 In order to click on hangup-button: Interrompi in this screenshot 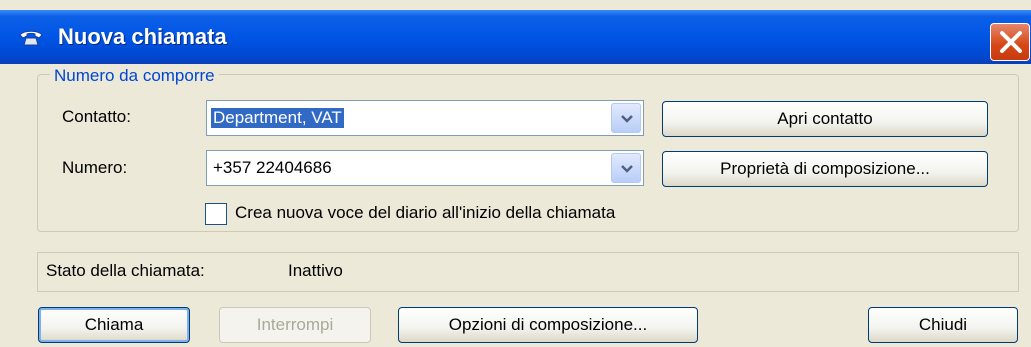, I will do `click(295, 325)`.